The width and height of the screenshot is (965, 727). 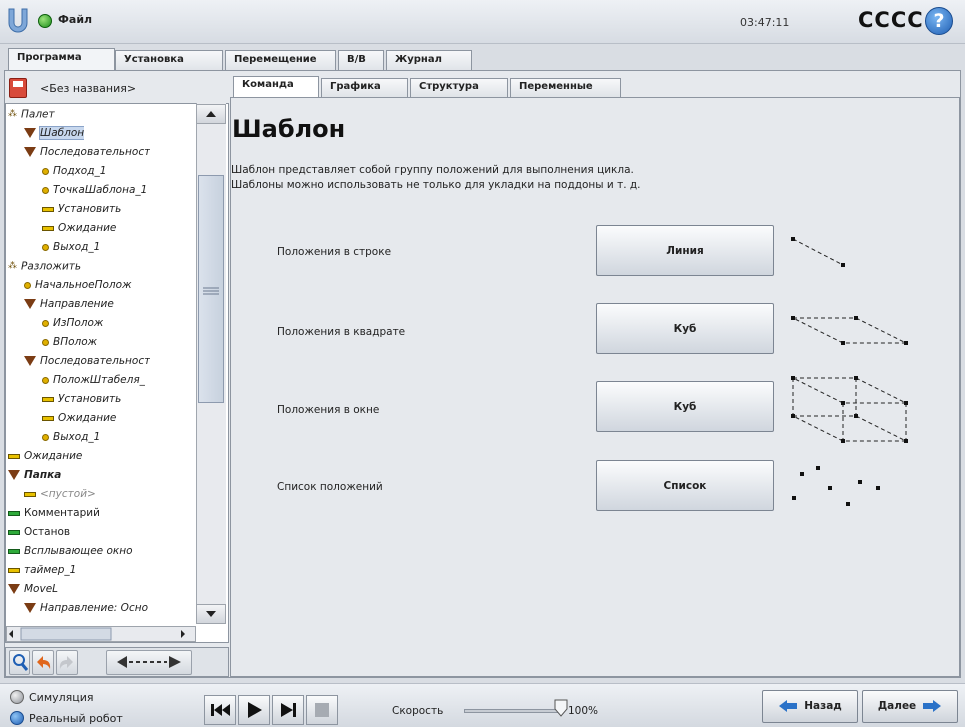 I want to click on speed-slider-track, so click(x=514, y=711).